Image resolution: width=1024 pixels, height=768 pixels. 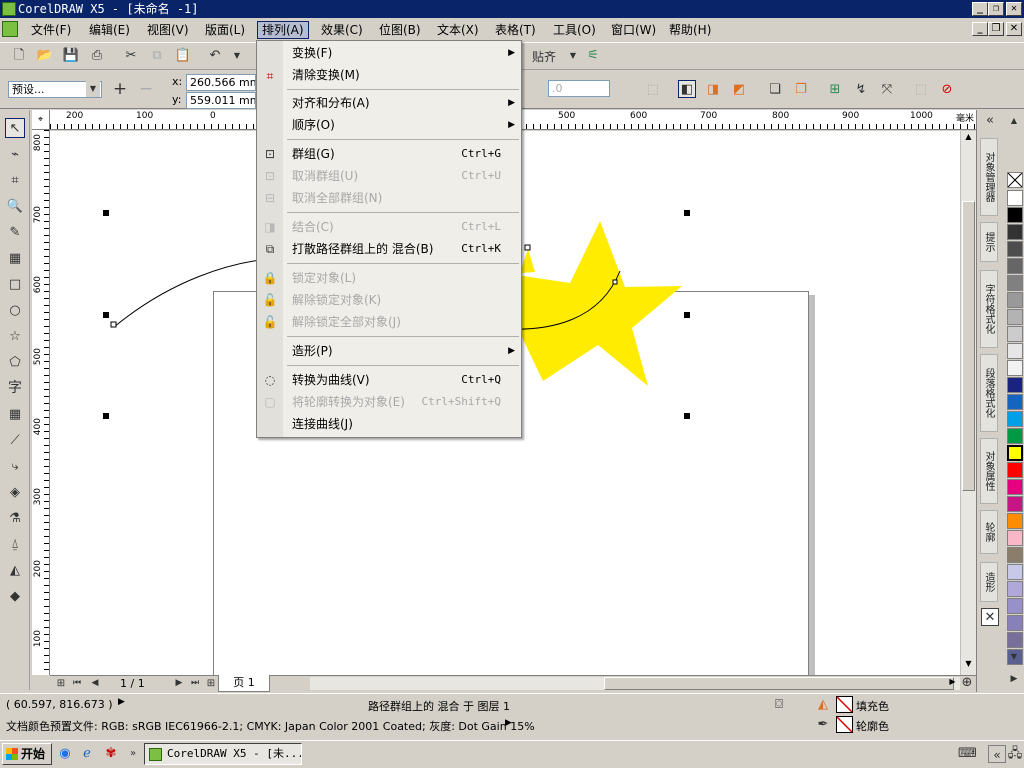 I want to click on start-button: 开始, so click(x=27, y=754).